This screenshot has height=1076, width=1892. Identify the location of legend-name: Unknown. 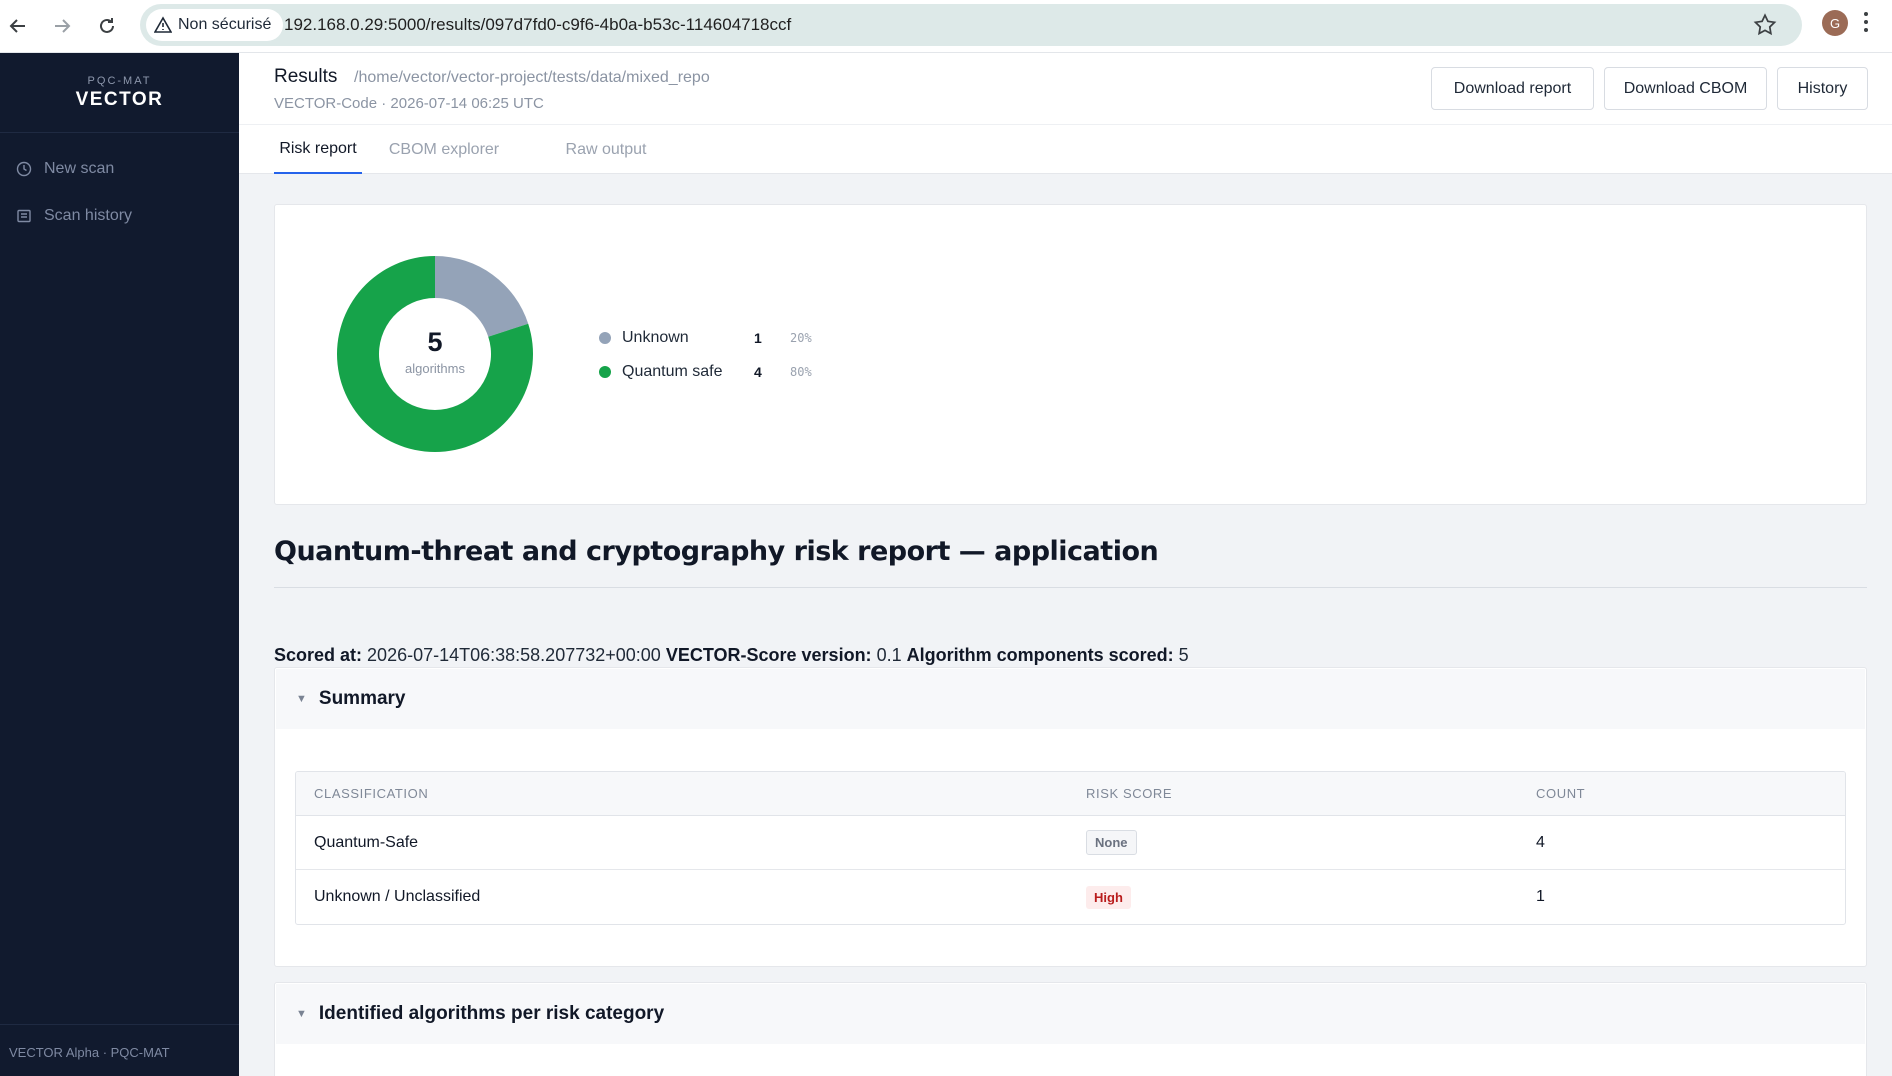
(655, 337).